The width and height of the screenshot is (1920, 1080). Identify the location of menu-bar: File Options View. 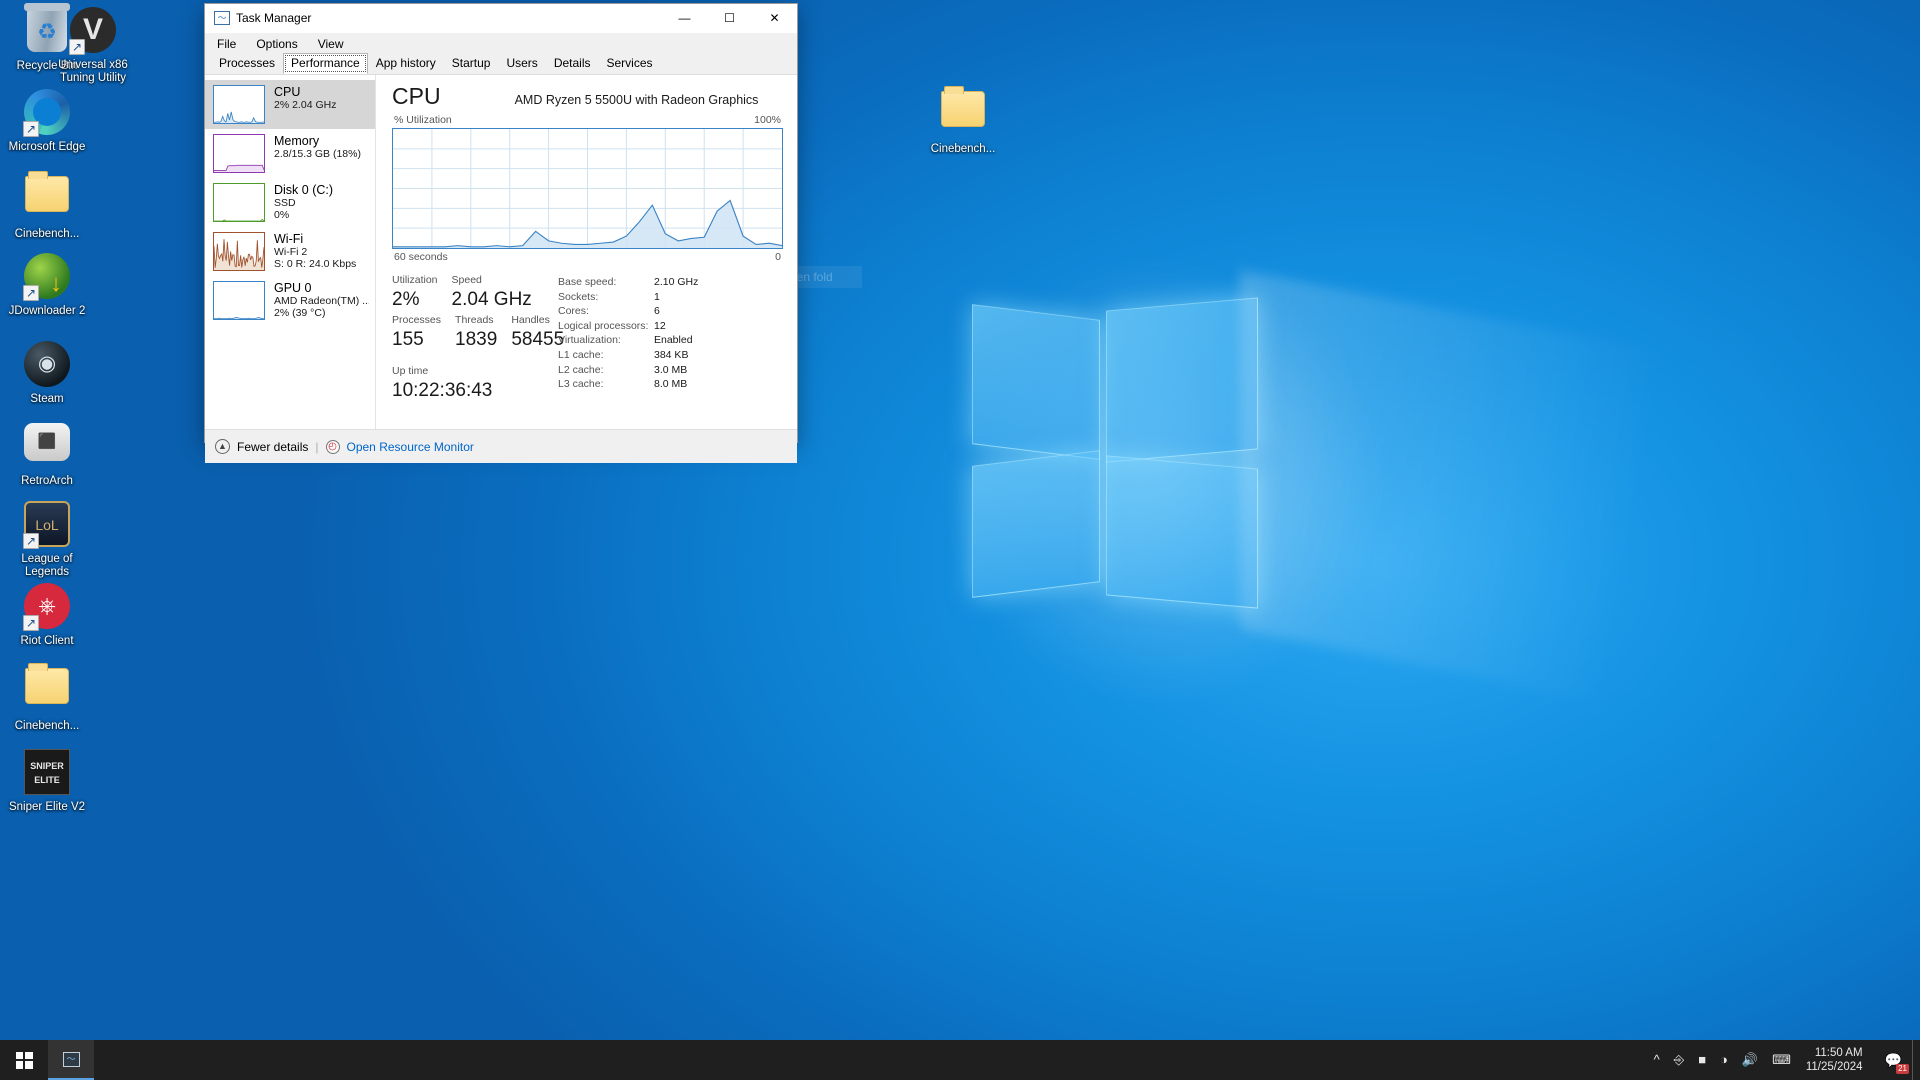
(501, 43).